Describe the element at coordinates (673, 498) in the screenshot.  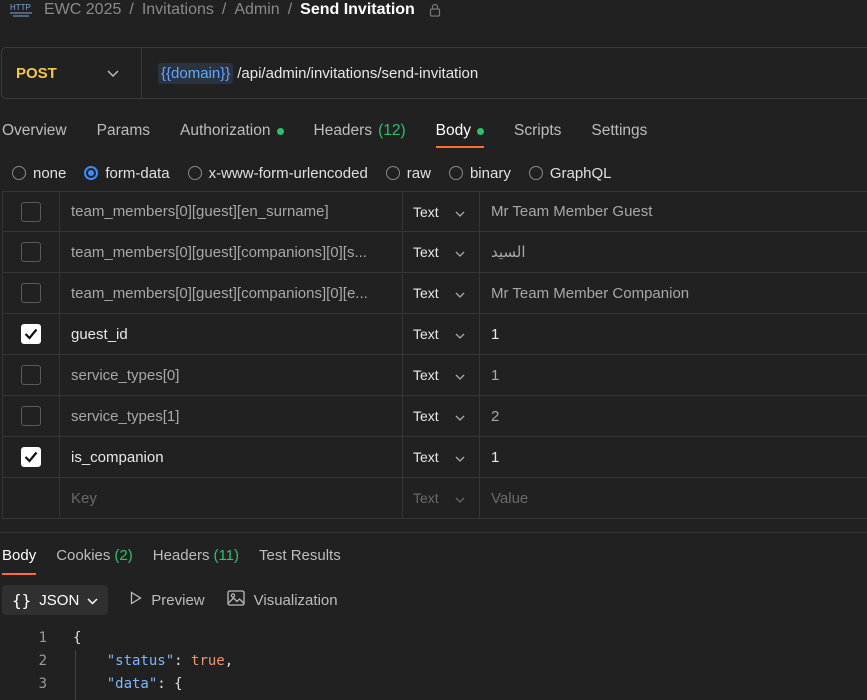
I see `value-input-placeholder: Value` at that location.